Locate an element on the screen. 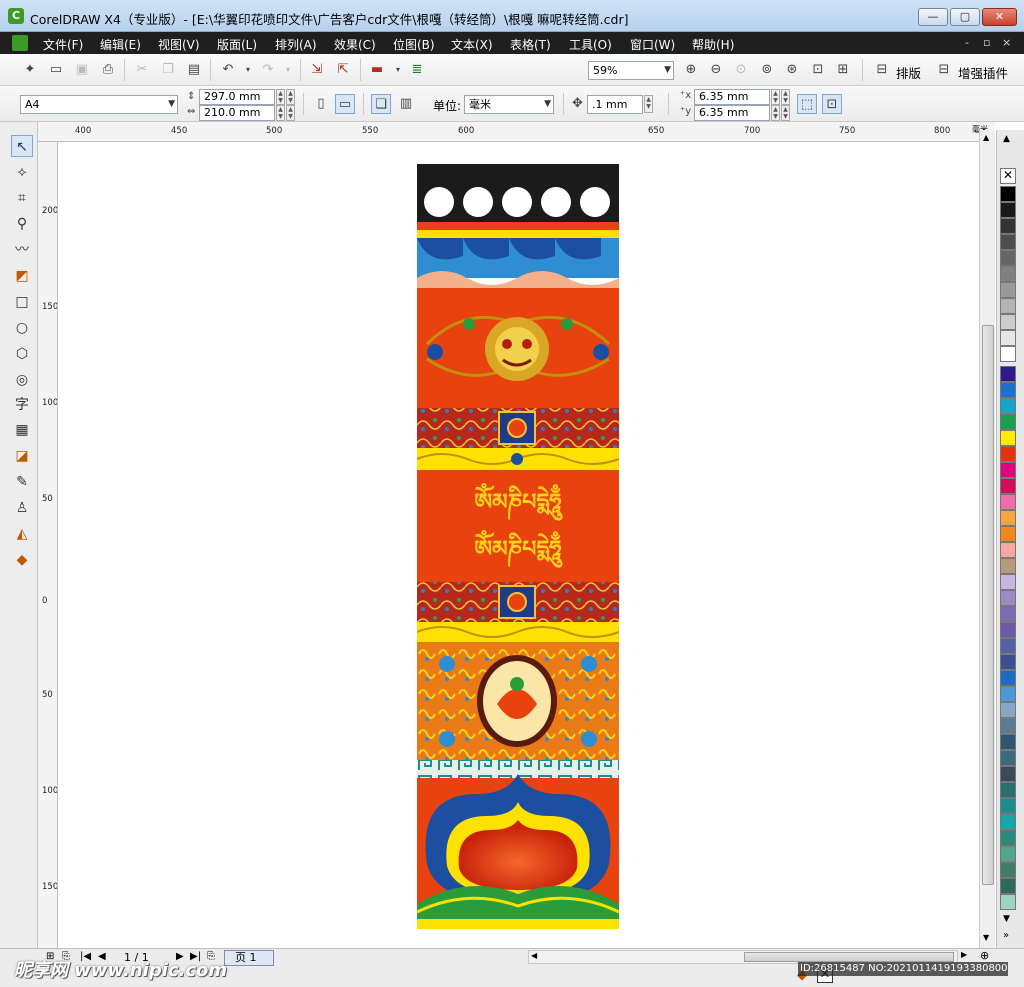 The height and width of the screenshot is (987, 1024). menu-layout: 版面(L) is located at coordinates (237, 44).